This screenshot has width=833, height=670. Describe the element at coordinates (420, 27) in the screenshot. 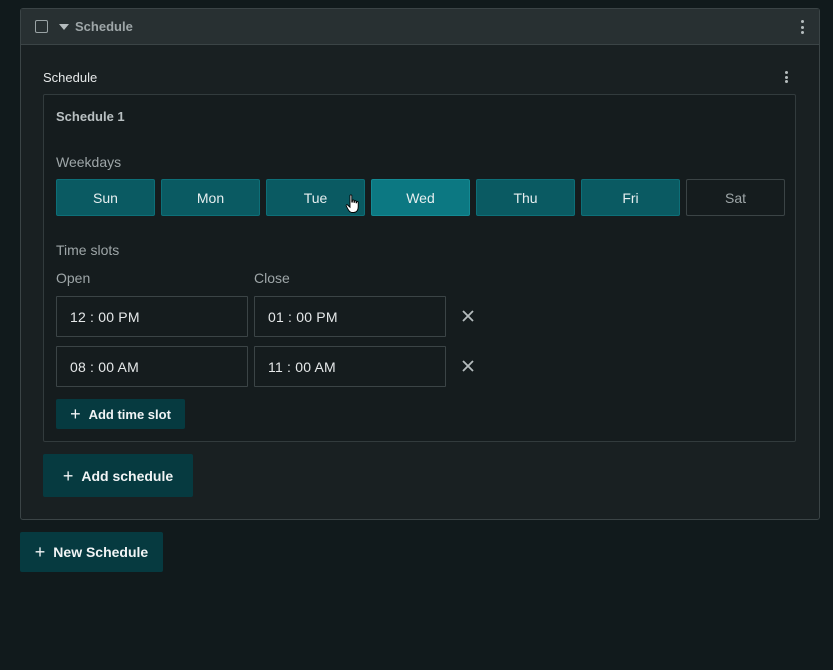

I see `panel-header: Schedule` at that location.